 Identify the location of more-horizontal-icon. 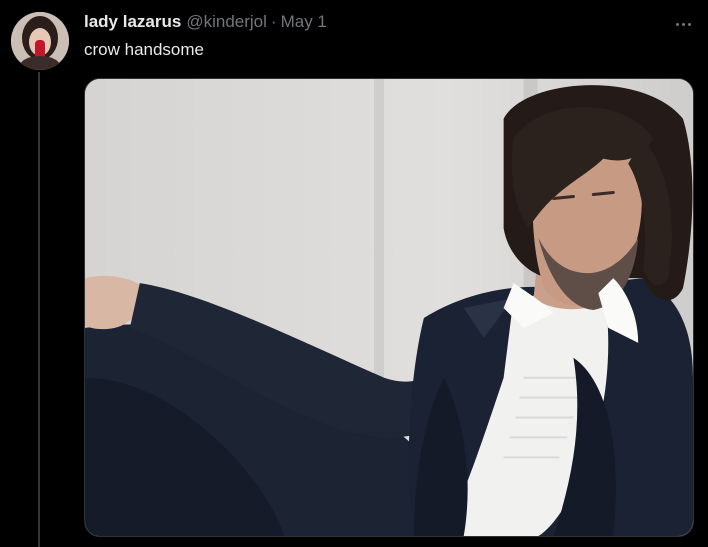
(683, 24).